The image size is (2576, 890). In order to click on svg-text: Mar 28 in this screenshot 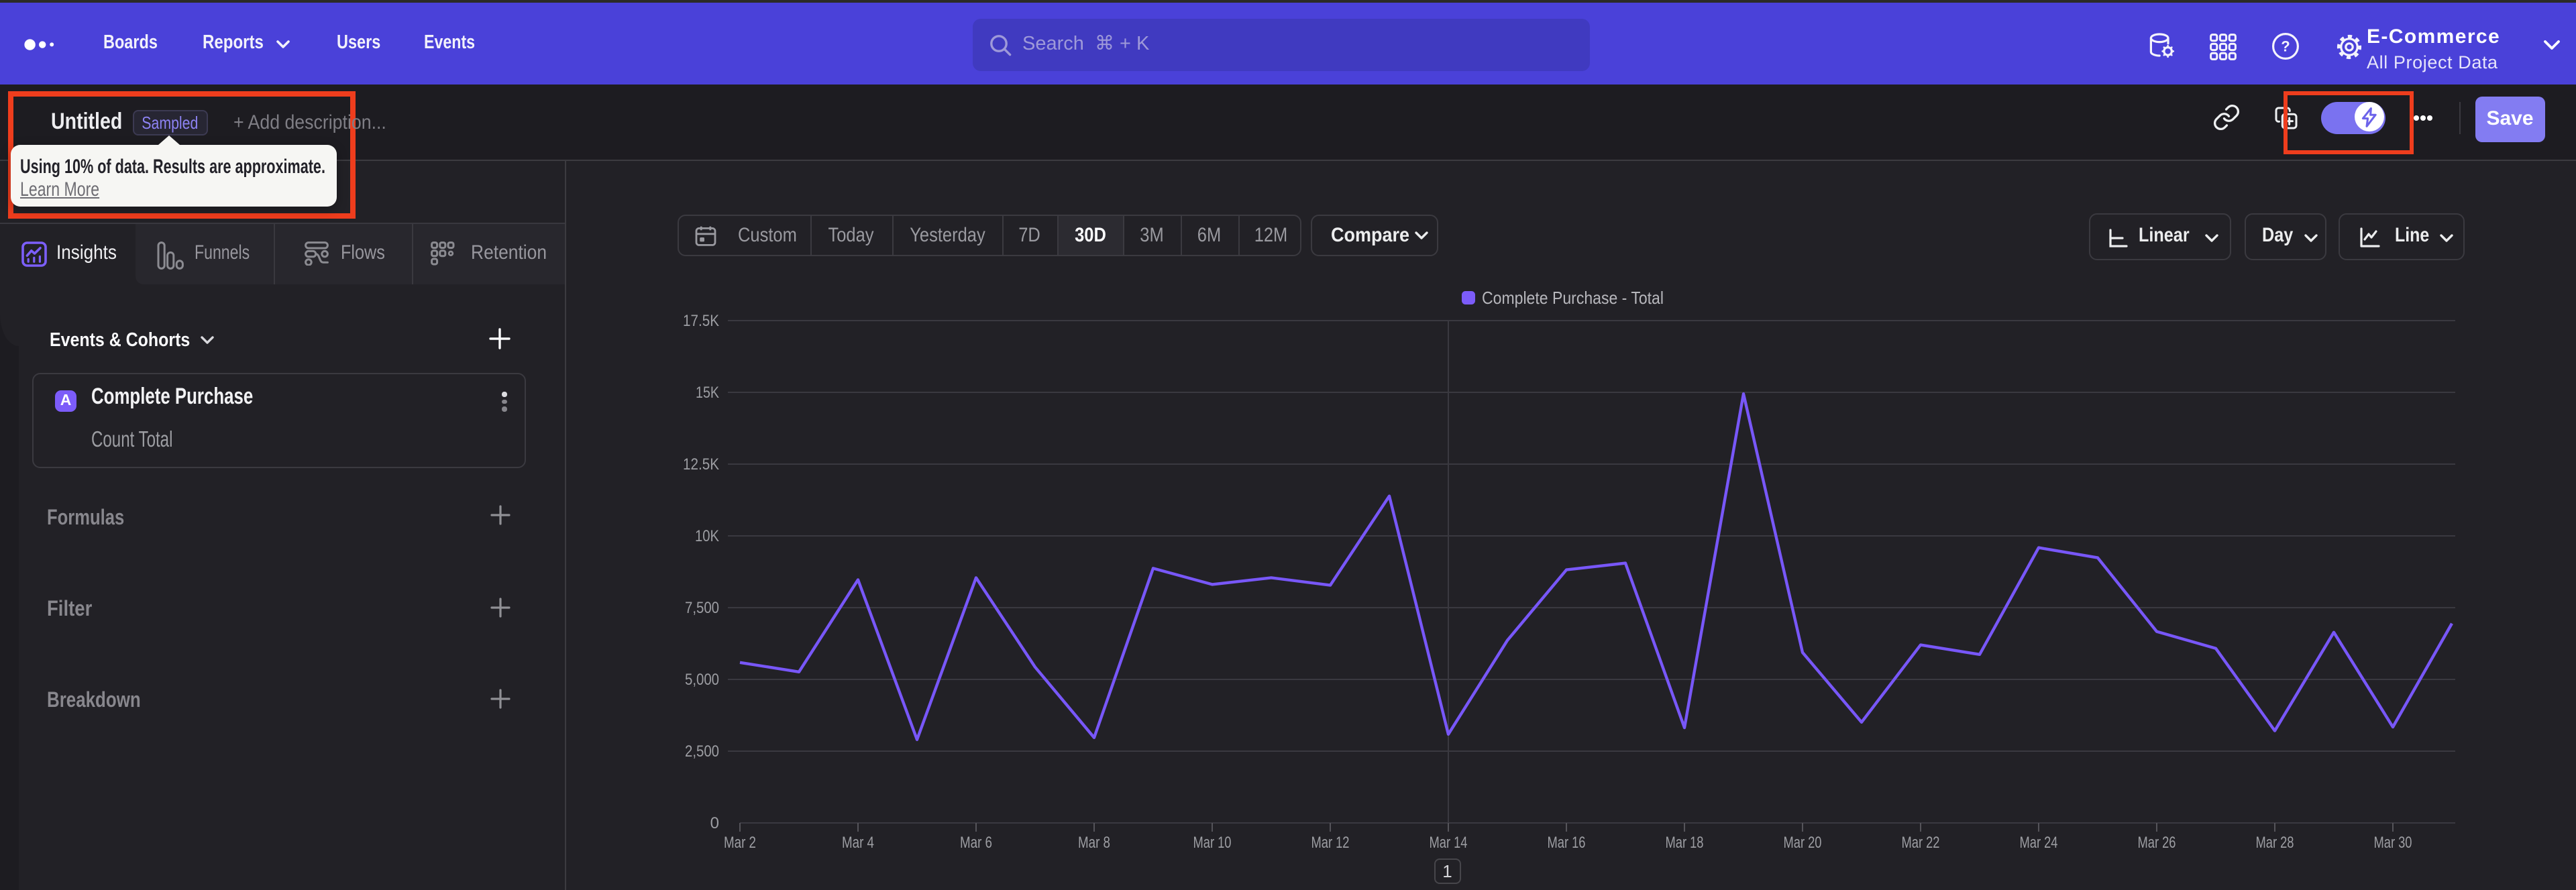, I will do `click(2275, 843)`.